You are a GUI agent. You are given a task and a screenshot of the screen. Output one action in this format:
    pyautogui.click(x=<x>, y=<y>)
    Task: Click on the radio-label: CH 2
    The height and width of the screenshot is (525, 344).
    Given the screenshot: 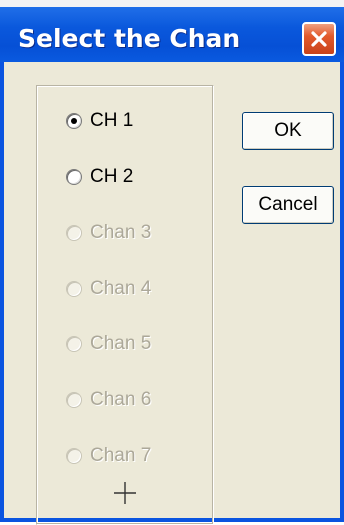 What is the action you would take?
    pyautogui.click(x=112, y=176)
    